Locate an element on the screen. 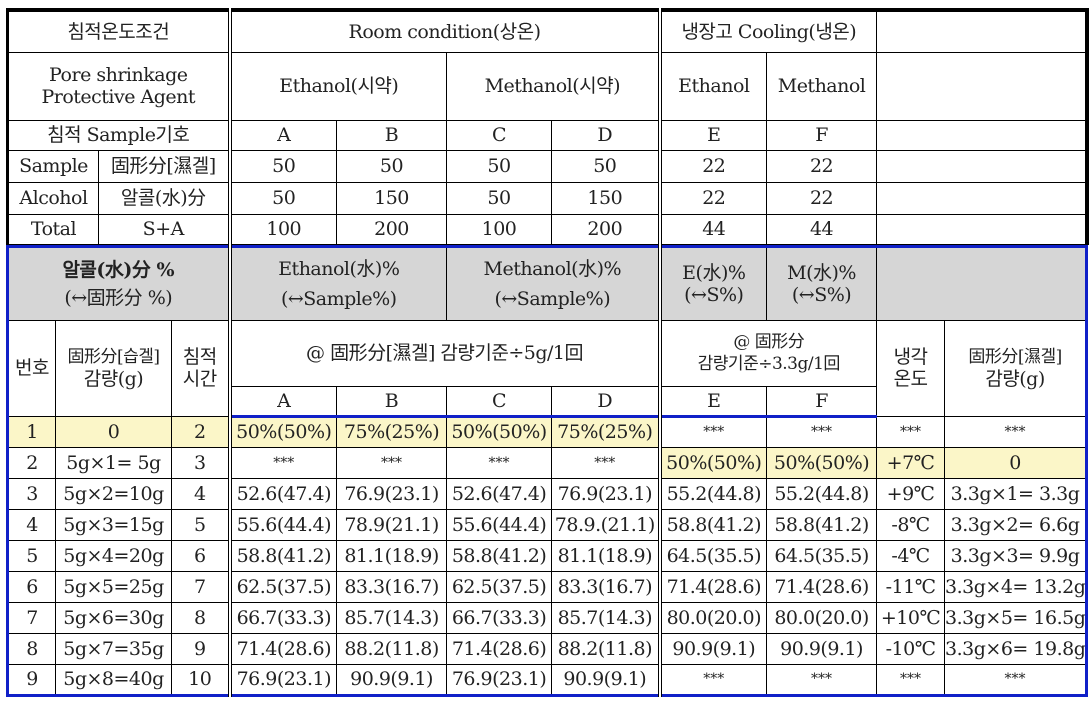  cell-e: 50%(50%) is located at coordinates (712, 462).